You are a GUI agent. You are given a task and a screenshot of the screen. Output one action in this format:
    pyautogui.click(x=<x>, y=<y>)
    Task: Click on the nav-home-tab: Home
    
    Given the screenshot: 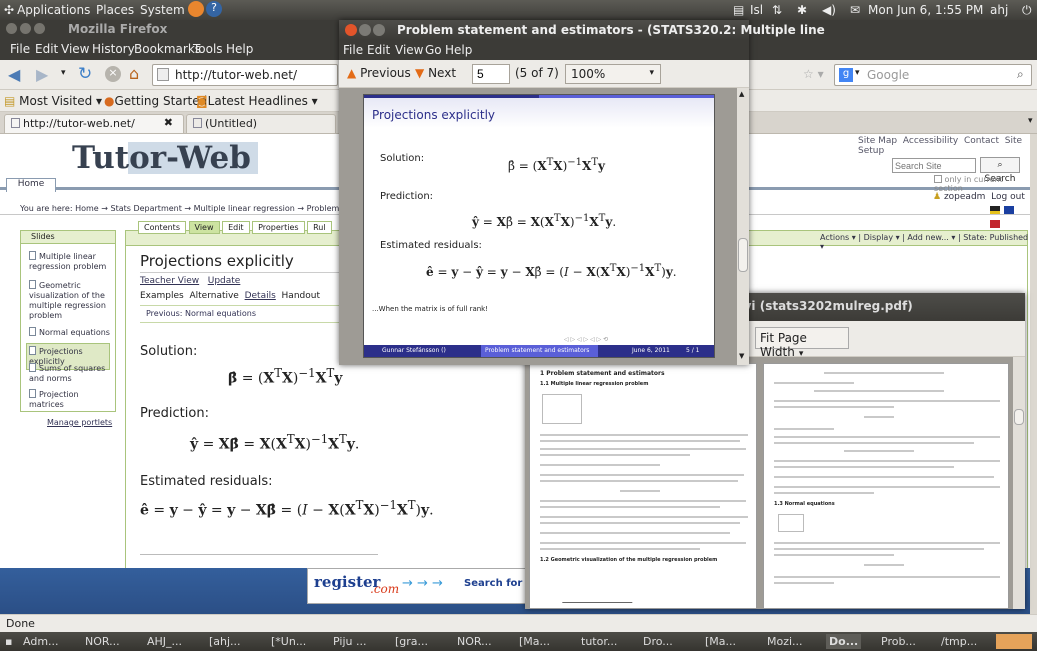 What is the action you would take?
    pyautogui.click(x=31, y=185)
    